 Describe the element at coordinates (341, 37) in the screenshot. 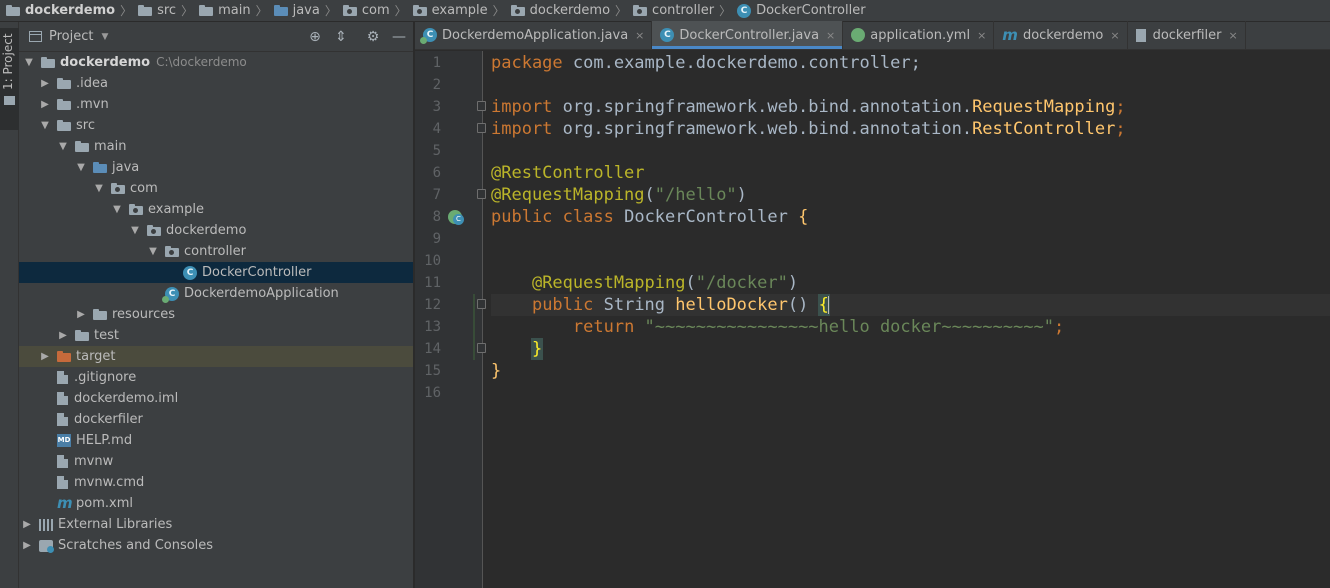

I see `collapse-icon: ⇕` at that location.